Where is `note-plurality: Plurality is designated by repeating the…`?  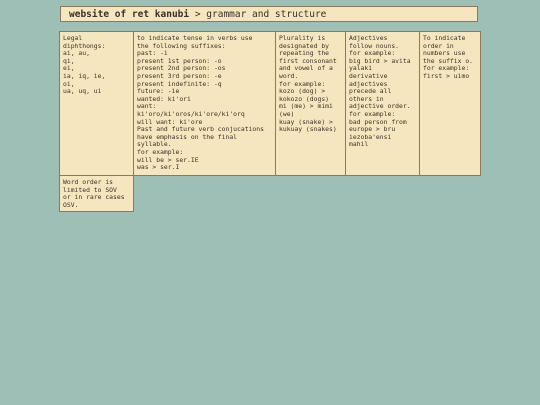
note-plurality: Plurality is designated by repeating the… is located at coordinates (310, 103).